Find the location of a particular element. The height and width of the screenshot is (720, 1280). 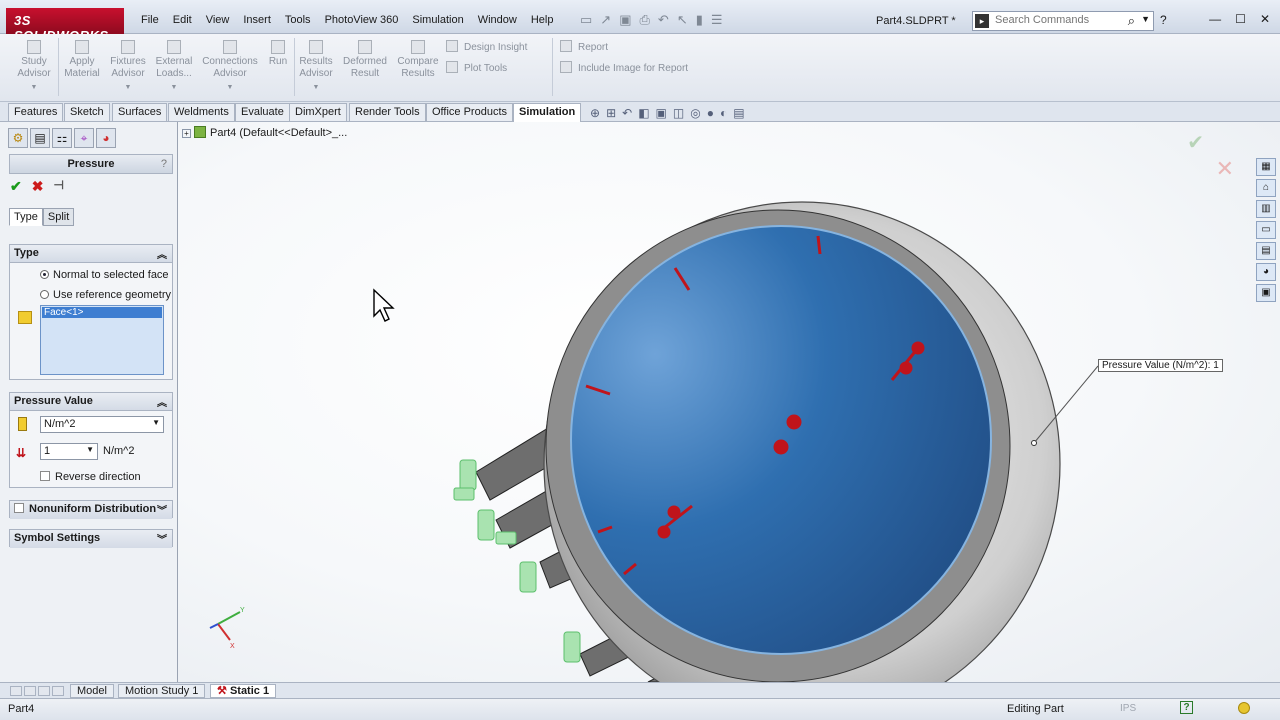

units-indicator: IPS is located at coordinates (1128, 708).